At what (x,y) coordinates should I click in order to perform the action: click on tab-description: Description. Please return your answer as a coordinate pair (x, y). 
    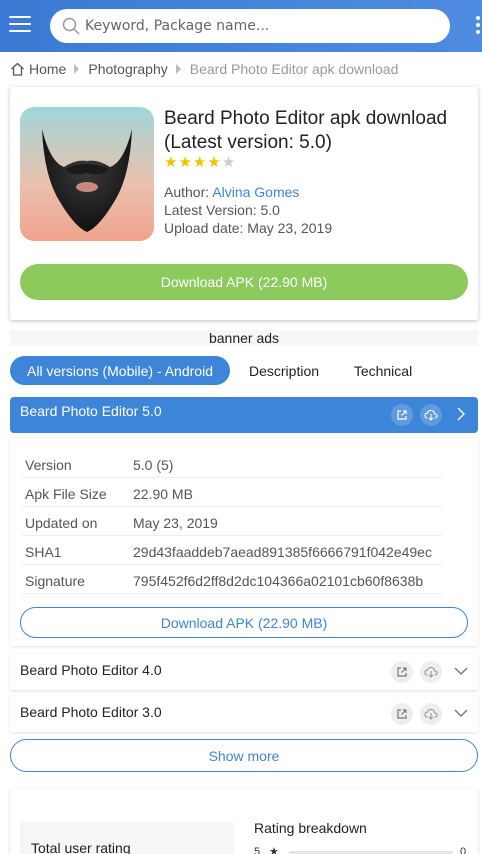
    Looking at the image, I should click on (284, 370).